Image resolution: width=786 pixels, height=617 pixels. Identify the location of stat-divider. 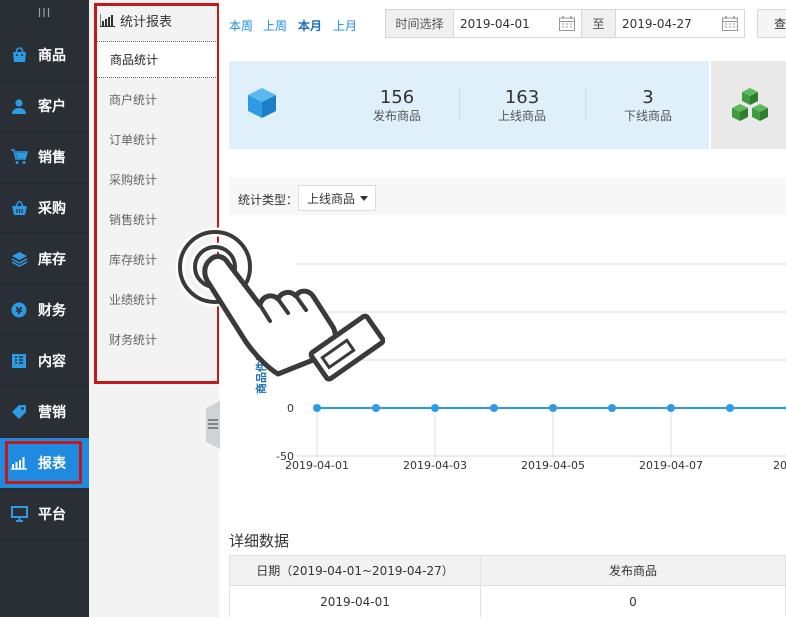
(585, 104).